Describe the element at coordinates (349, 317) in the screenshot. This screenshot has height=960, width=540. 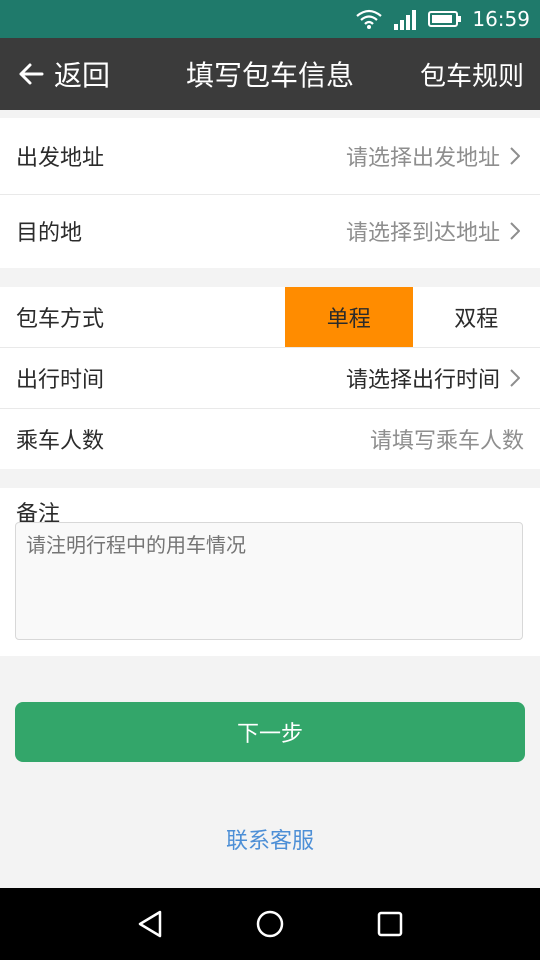
I see `mode-option-oneway: 单程` at that location.